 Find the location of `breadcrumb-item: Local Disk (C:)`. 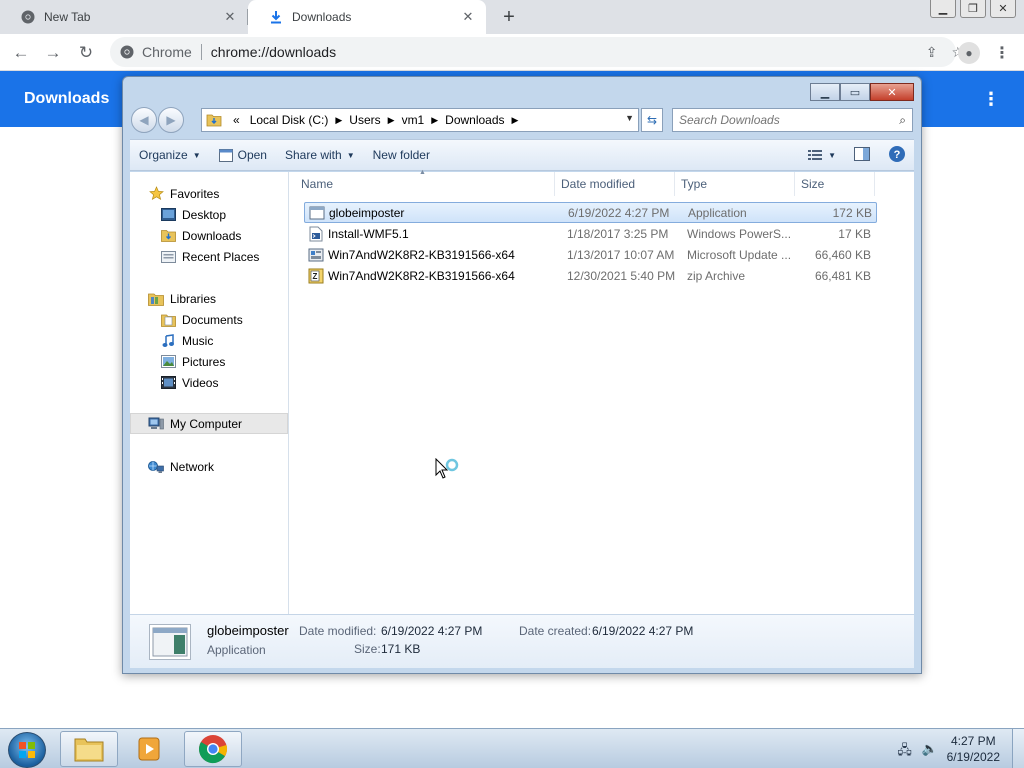

breadcrumb-item: Local Disk (C:) is located at coordinates (289, 120).